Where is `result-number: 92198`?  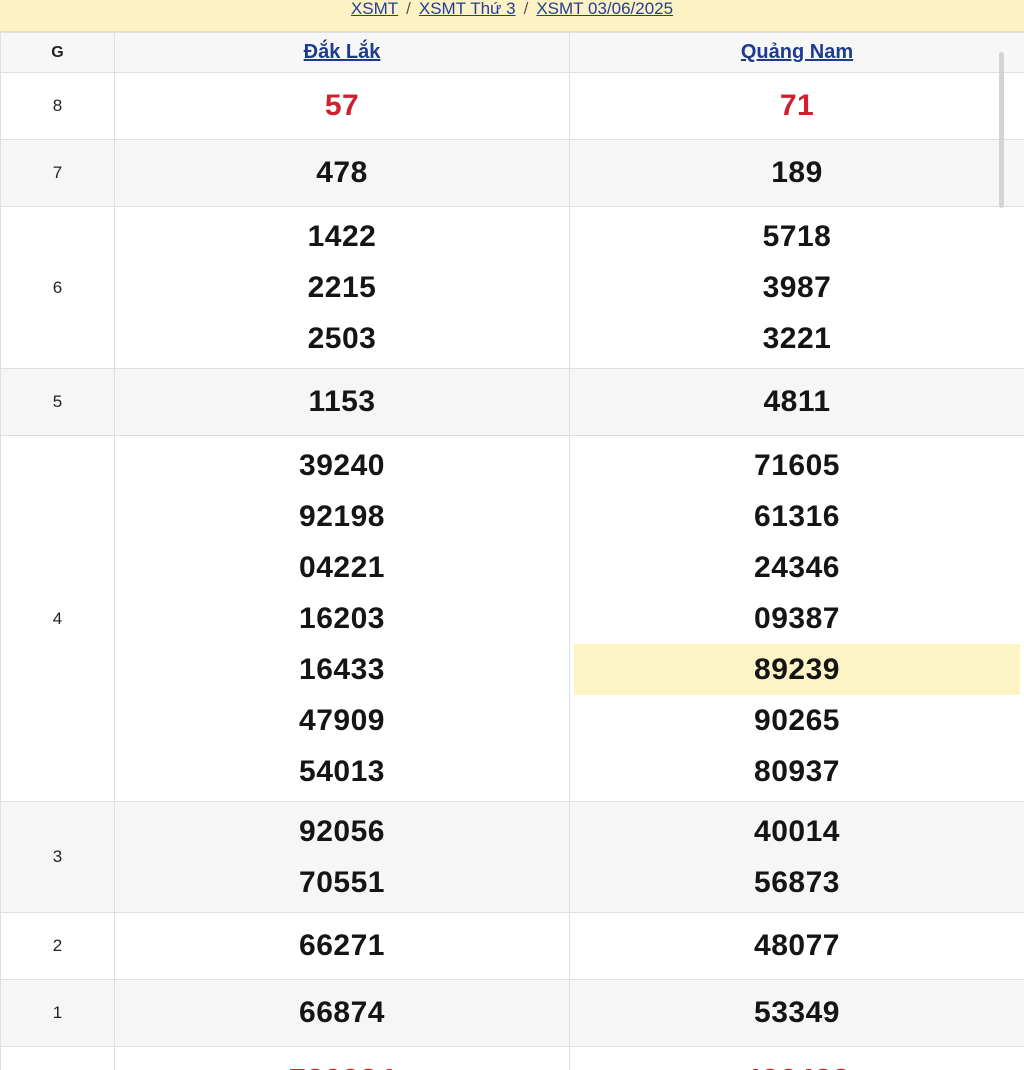 result-number: 92198 is located at coordinates (342, 516).